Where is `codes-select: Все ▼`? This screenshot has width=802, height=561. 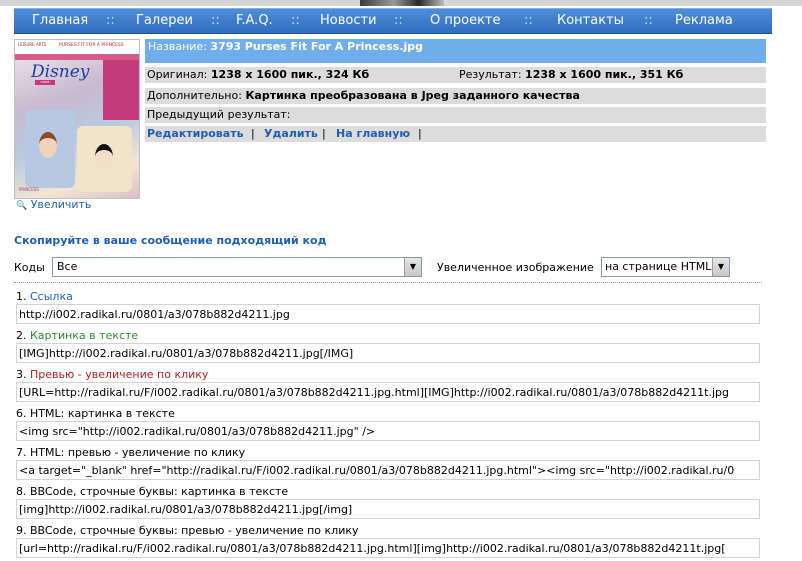
codes-select: Все ▼ is located at coordinates (237, 267).